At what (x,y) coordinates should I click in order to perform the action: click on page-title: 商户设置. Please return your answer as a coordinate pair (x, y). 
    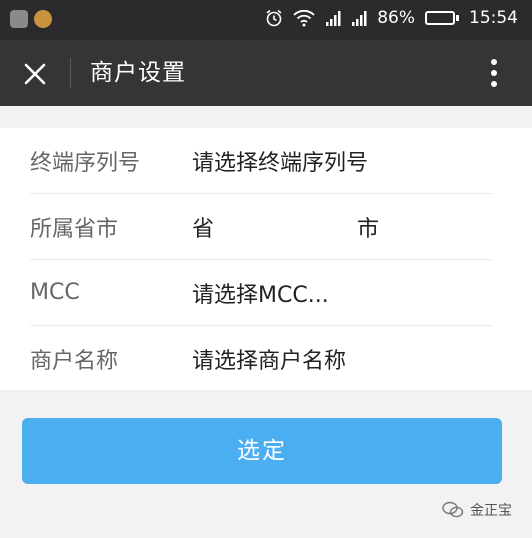
    Looking at the image, I should click on (138, 73).